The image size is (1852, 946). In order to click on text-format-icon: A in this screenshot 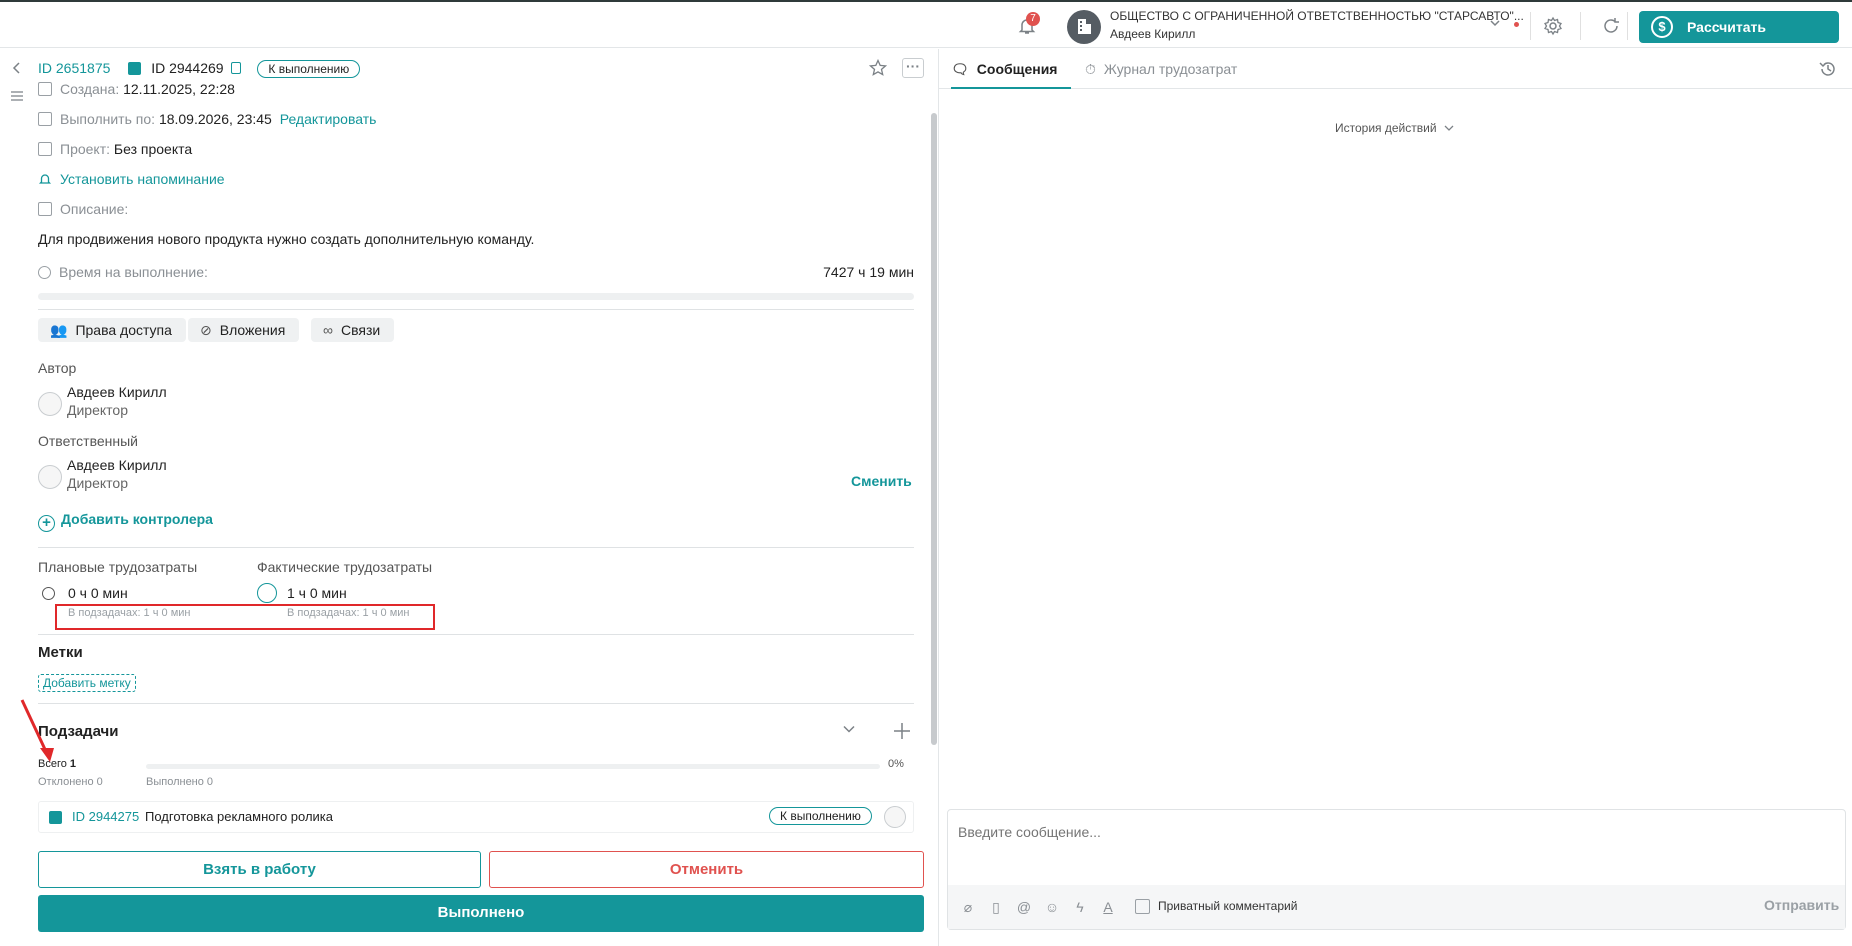, I will do `click(1108, 907)`.